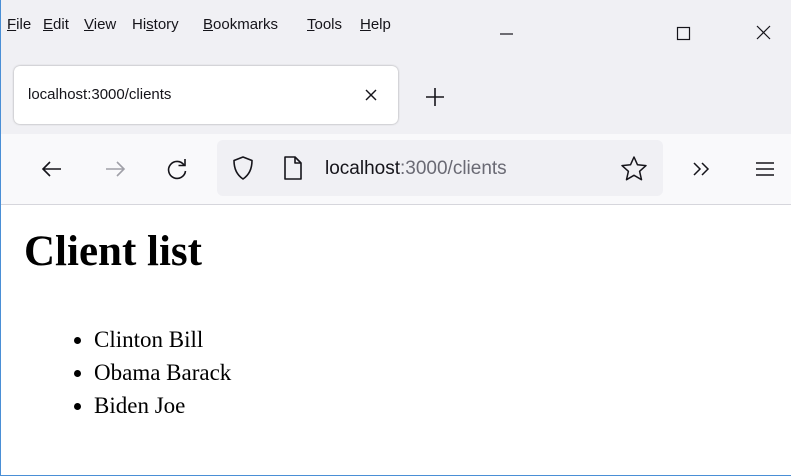 This screenshot has height=476, width=791. I want to click on menu-help-rest: elp, so click(380, 24).